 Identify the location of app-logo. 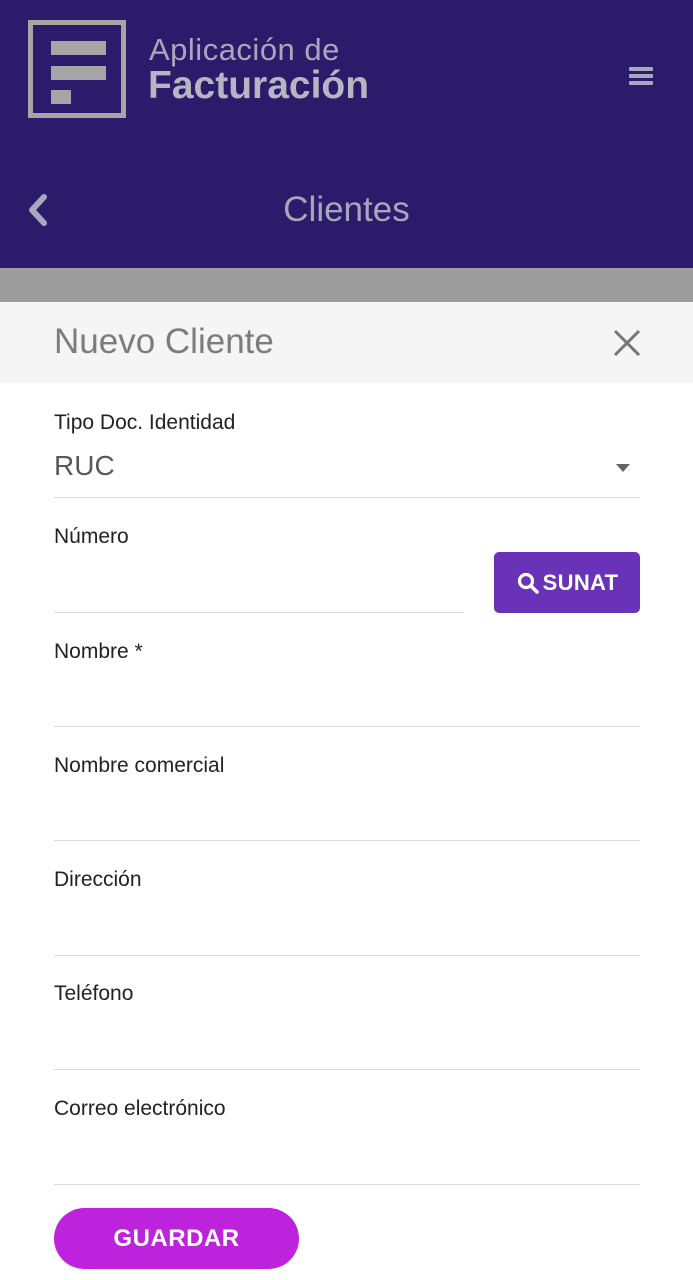
(77, 69).